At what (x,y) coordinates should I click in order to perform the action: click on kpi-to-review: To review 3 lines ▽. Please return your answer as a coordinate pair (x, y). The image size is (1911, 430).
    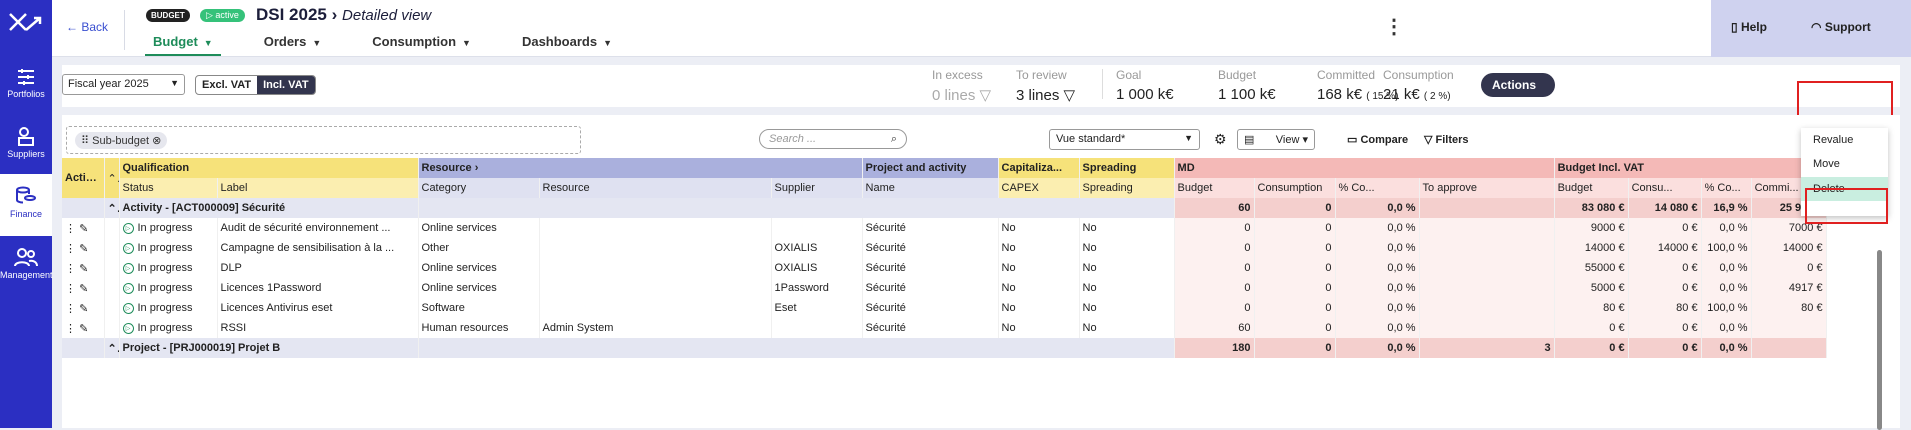
    Looking at the image, I should click on (1045, 86).